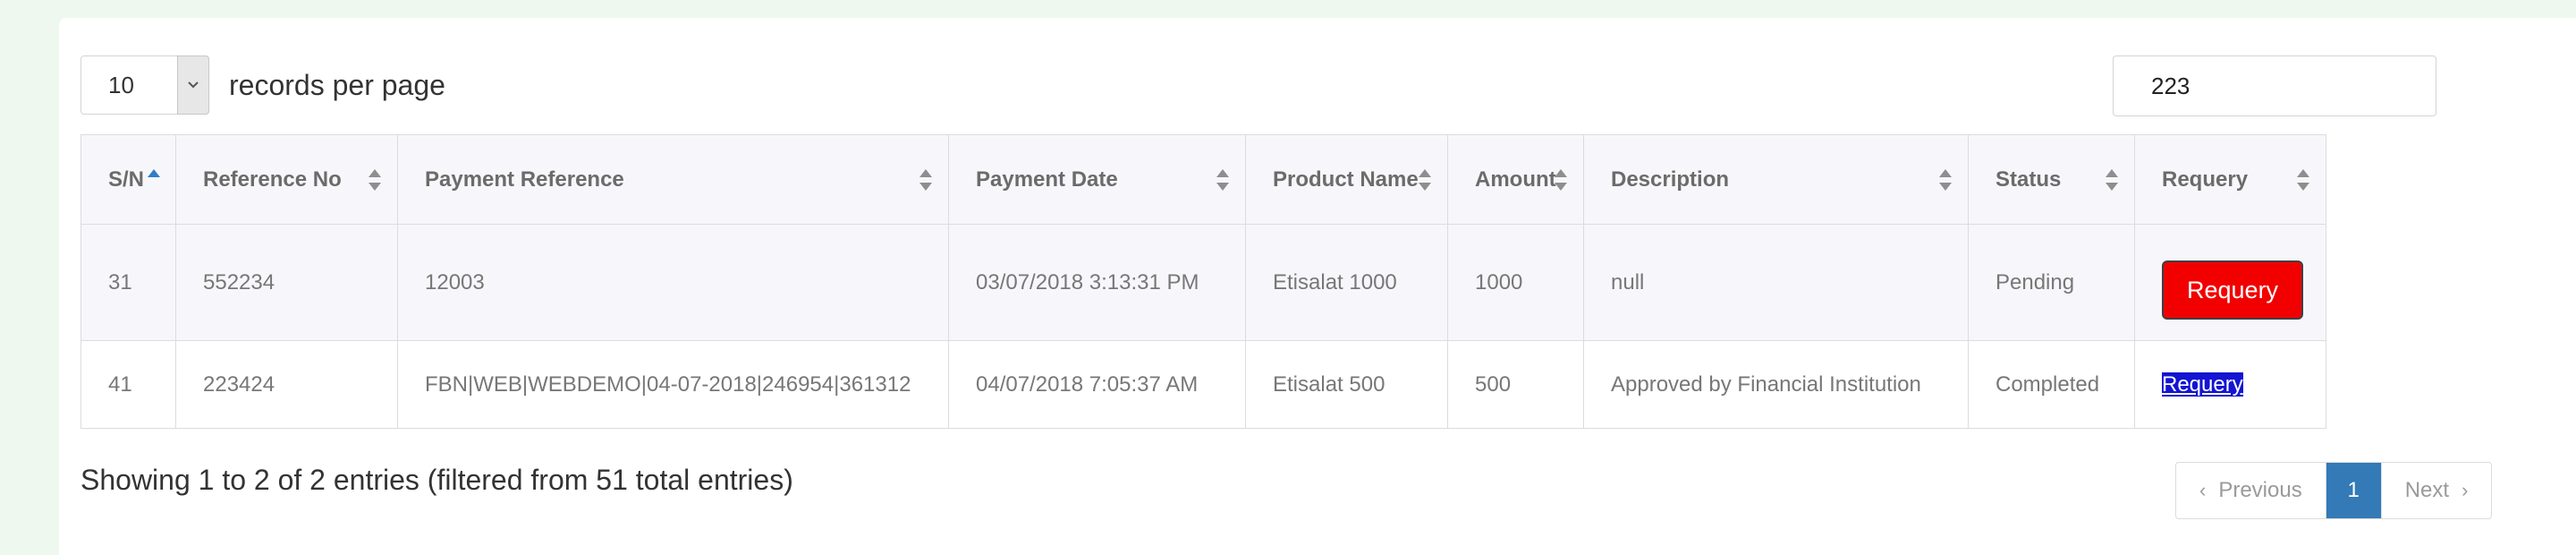 This screenshot has height=555, width=2576. Describe the element at coordinates (2465, 490) in the screenshot. I see `chevron-right-icon: ›` at that location.